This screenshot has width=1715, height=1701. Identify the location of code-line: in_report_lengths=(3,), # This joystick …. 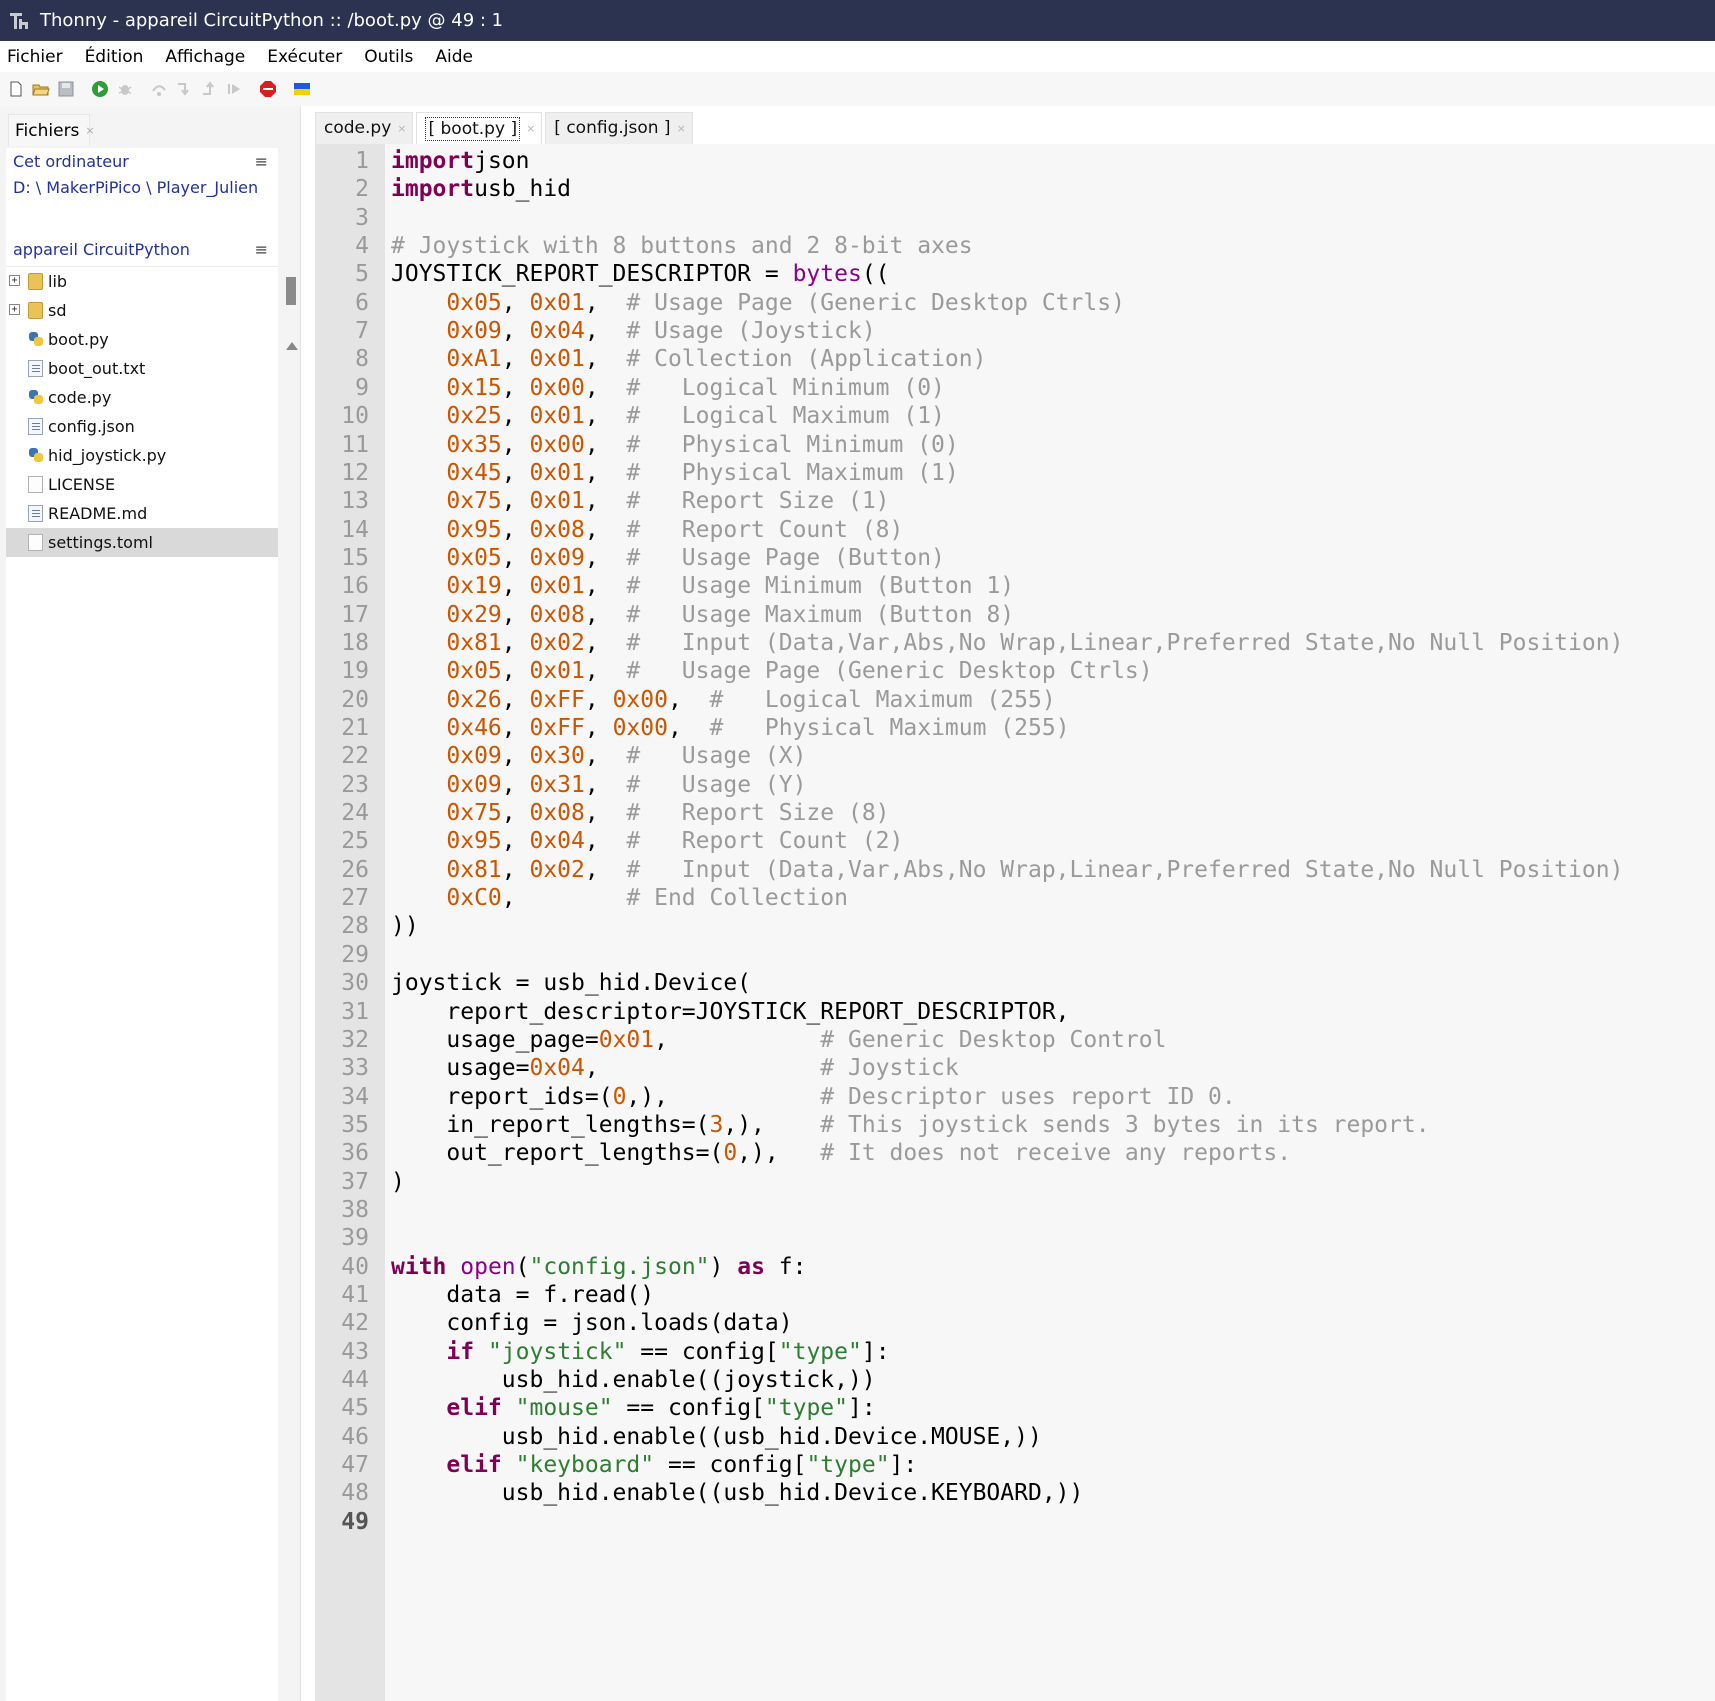
(910, 1125).